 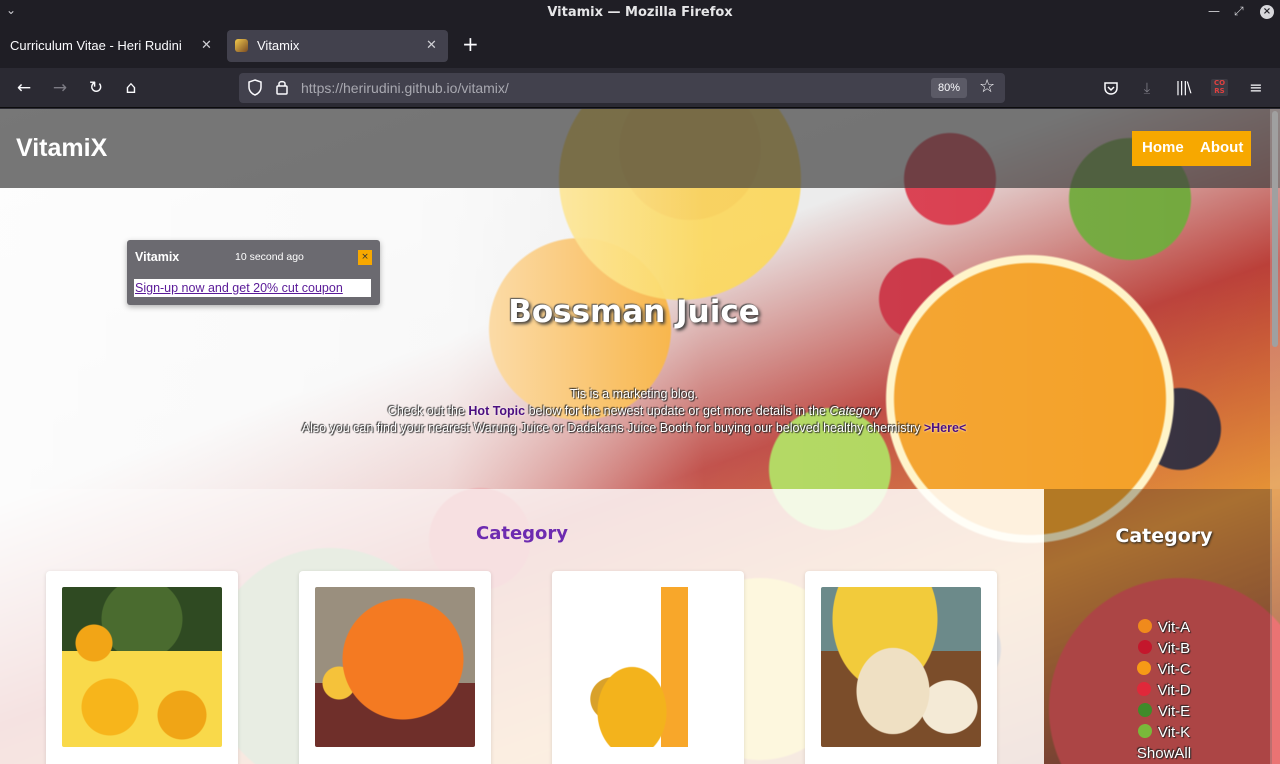 I want to click on nav-home-link: Home, so click(x=1163, y=147).